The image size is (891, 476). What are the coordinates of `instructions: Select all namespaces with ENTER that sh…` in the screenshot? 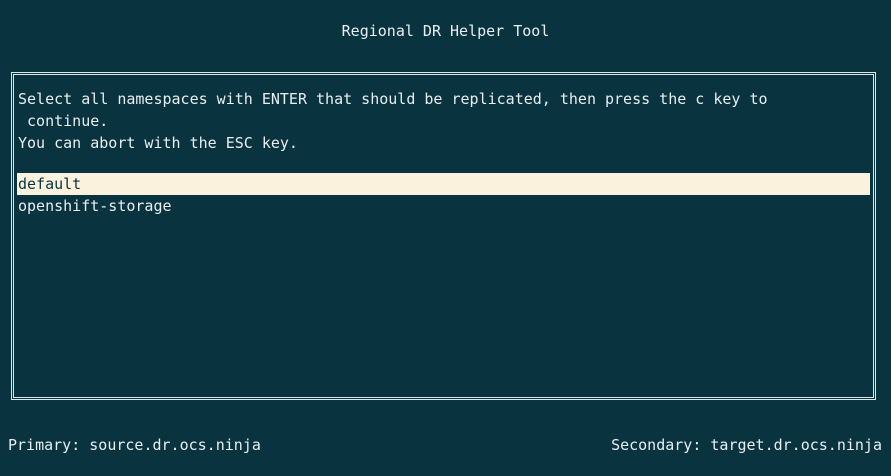 It's located at (442, 121).